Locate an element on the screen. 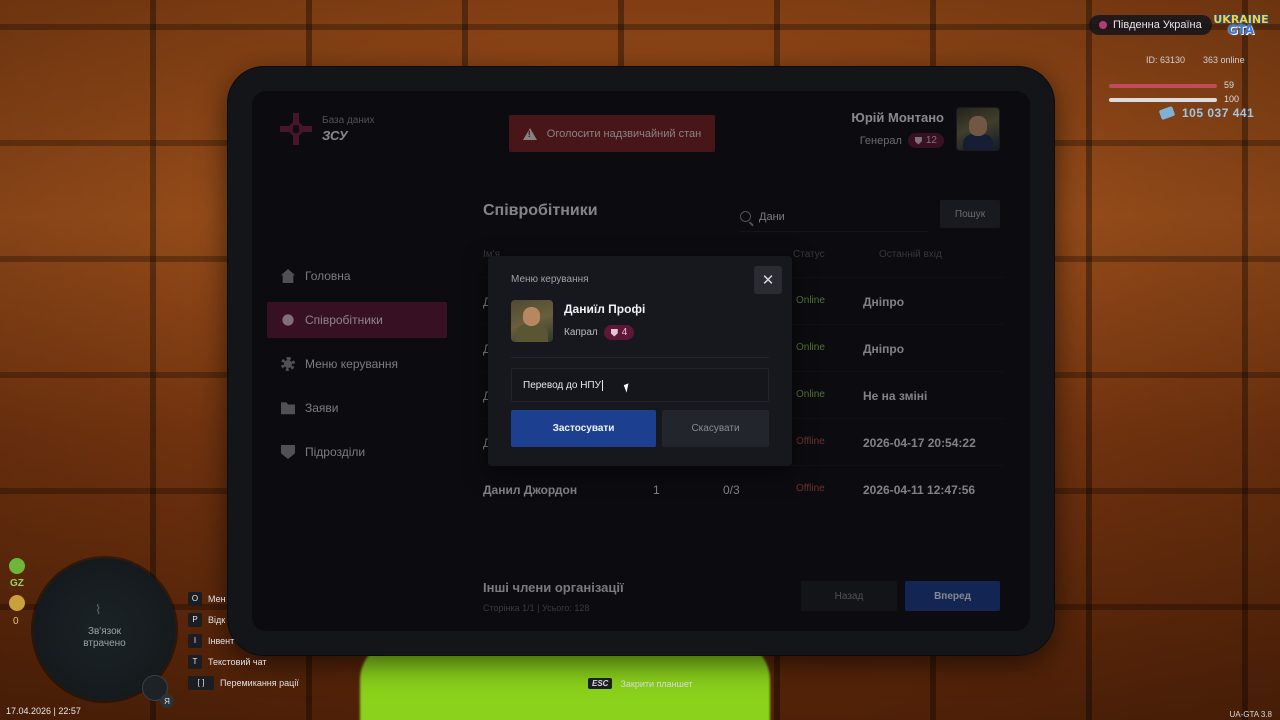 The image size is (1280, 720). close-icon: ✕ is located at coordinates (768, 280).